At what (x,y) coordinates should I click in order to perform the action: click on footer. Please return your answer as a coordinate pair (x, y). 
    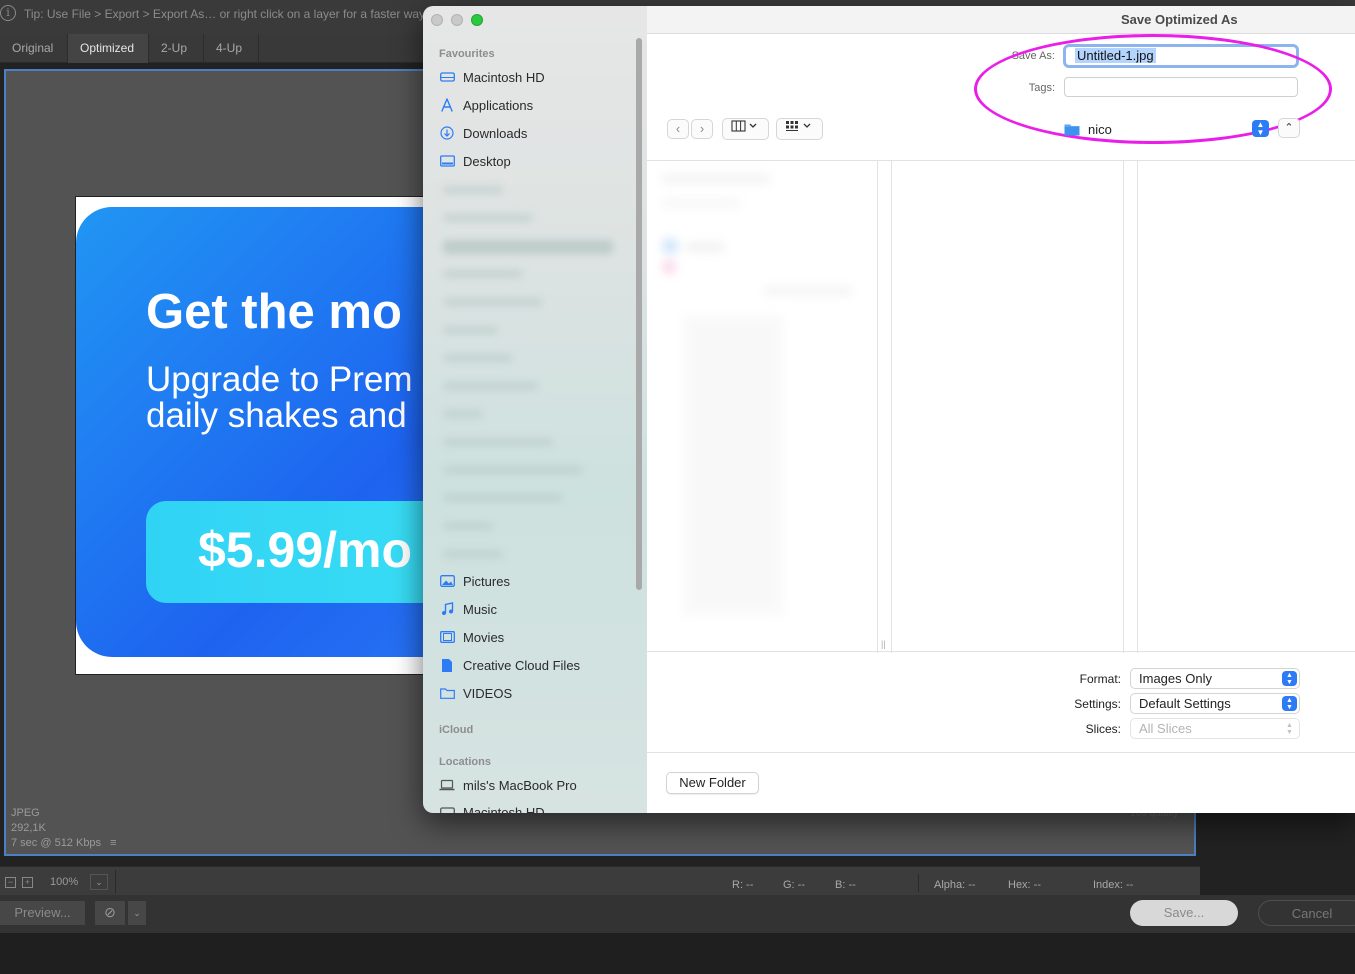
    Looking at the image, I should click on (677, 953).